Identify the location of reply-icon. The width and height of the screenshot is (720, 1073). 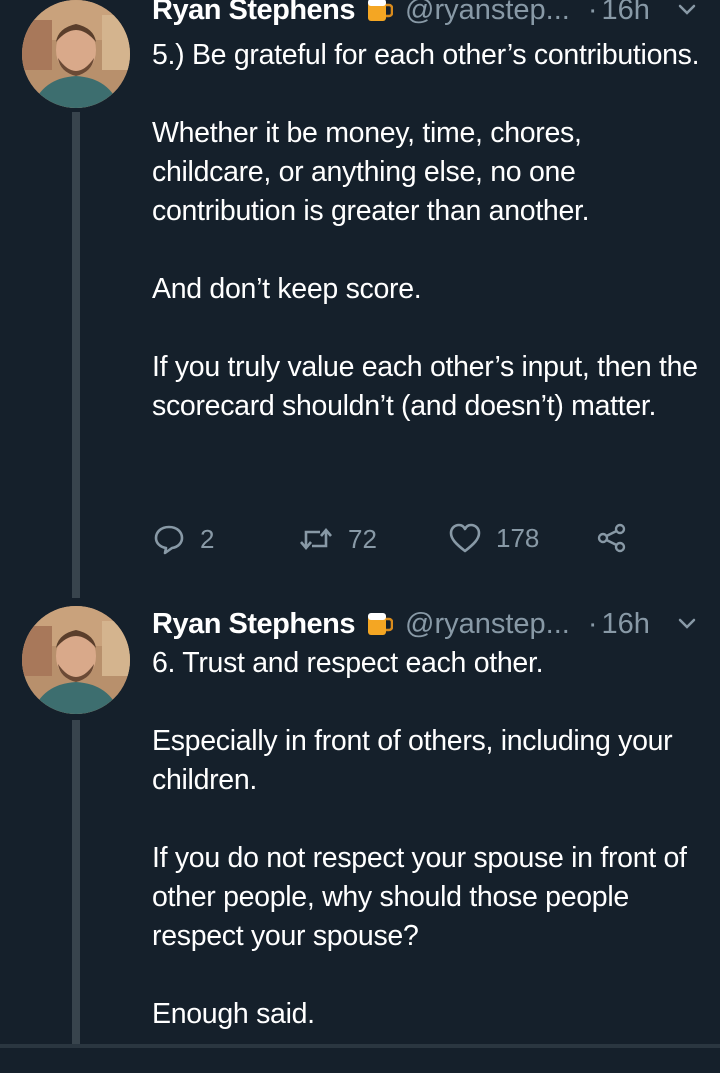
(169, 540).